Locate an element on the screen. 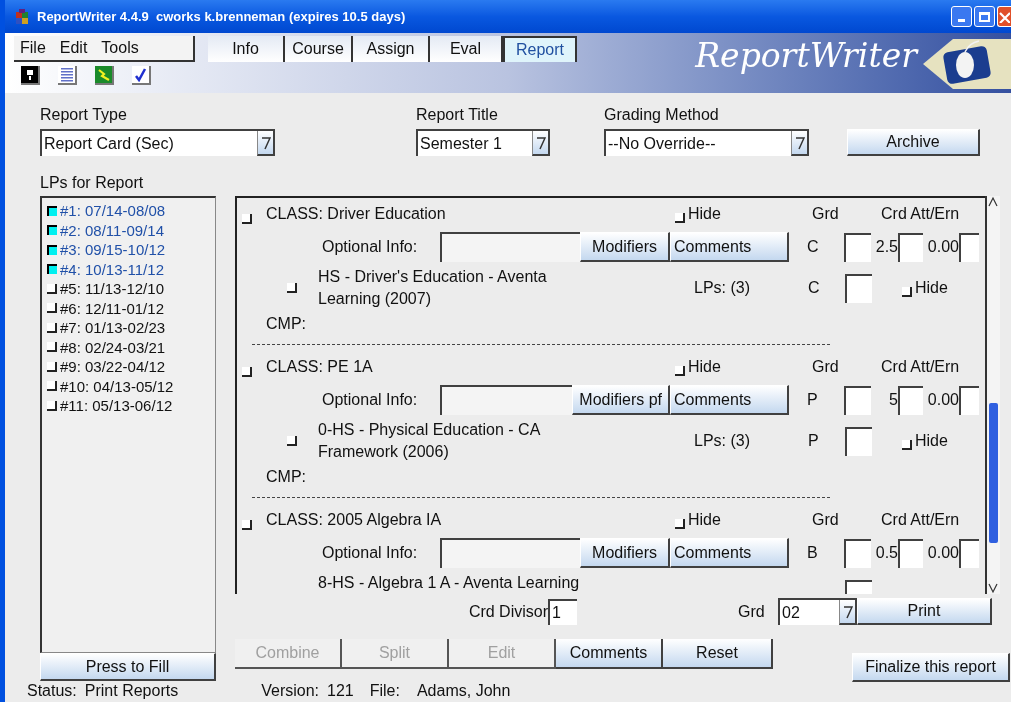 The height and width of the screenshot is (702, 1011). tab: Assign is located at coordinates (391, 49).